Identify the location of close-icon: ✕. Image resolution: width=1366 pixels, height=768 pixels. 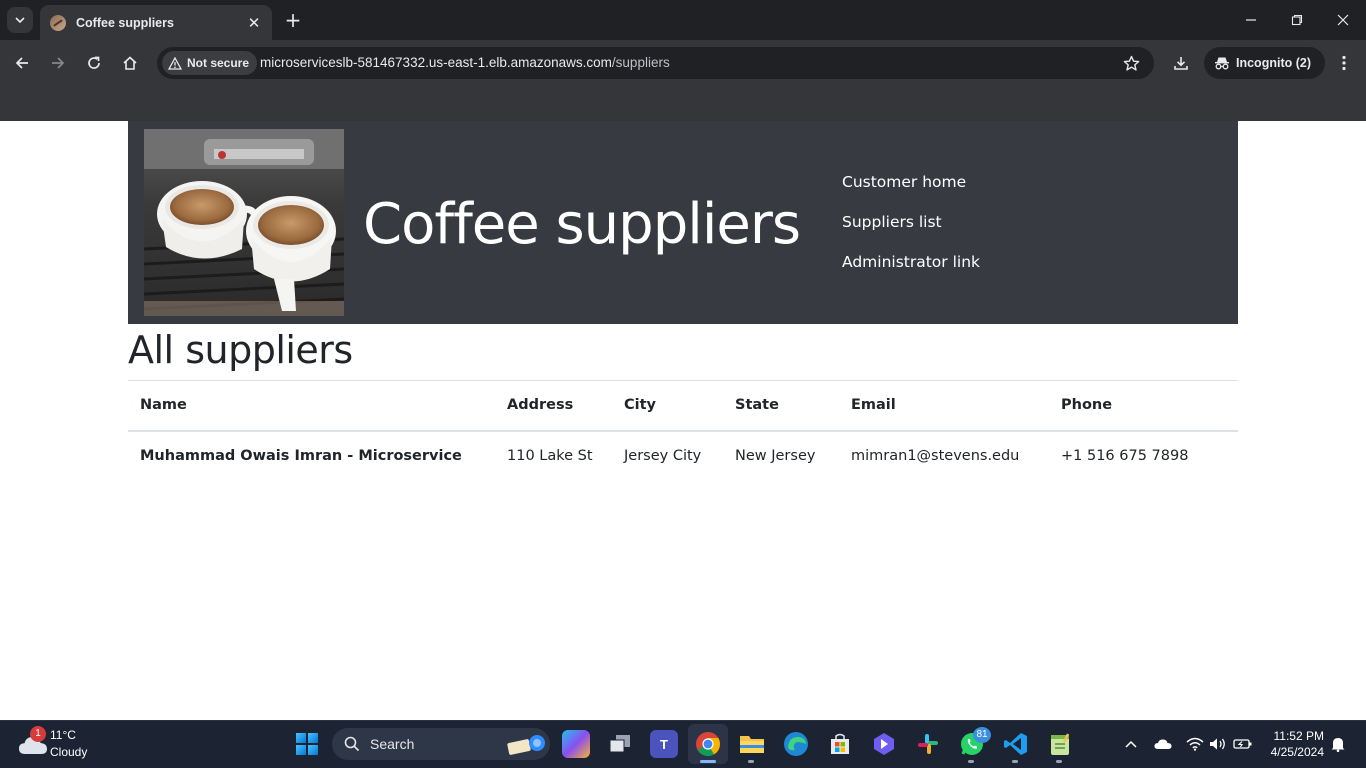
(254, 23).